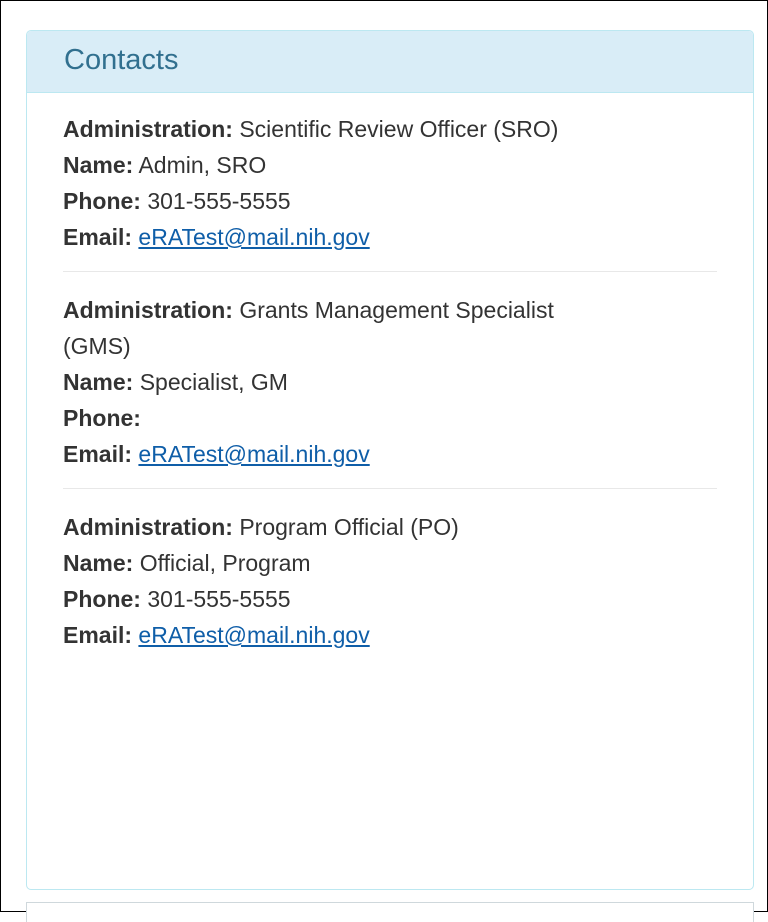  I want to click on name-row: Name: Specialist, GM, so click(390, 382).